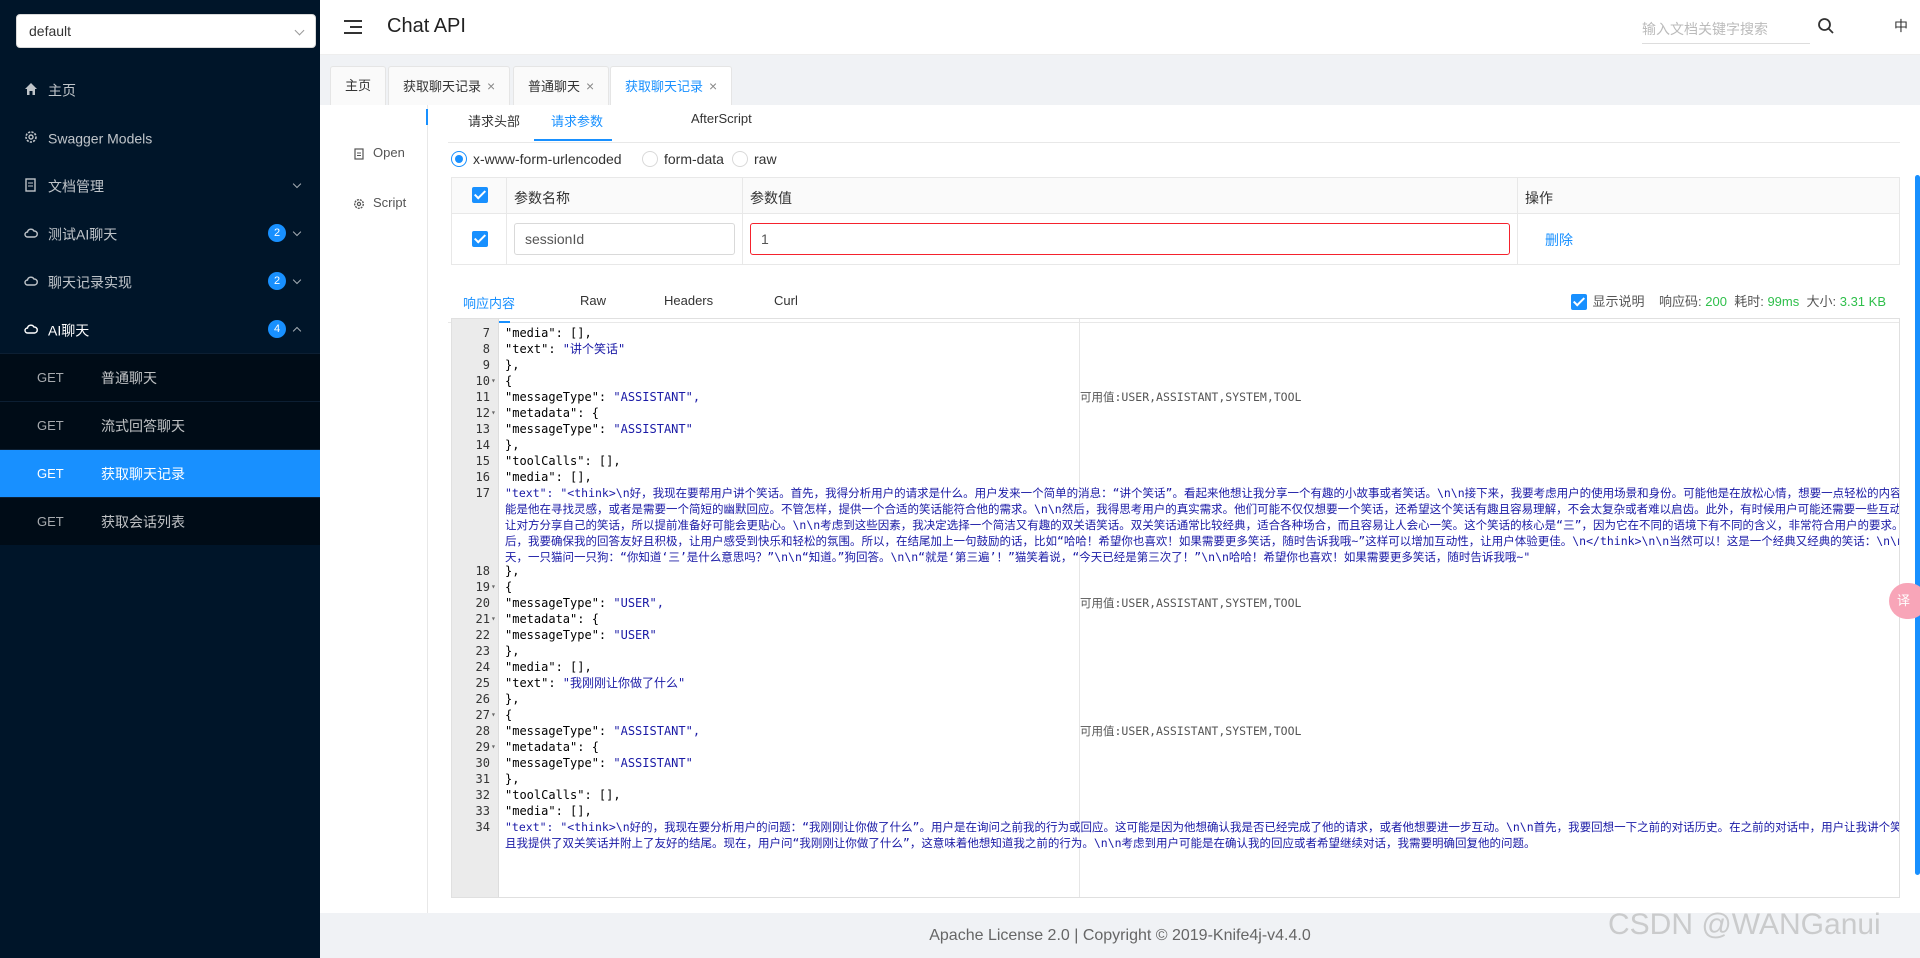 The height and width of the screenshot is (958, 1920). I want to click on gear-icon, so click(31, 137).